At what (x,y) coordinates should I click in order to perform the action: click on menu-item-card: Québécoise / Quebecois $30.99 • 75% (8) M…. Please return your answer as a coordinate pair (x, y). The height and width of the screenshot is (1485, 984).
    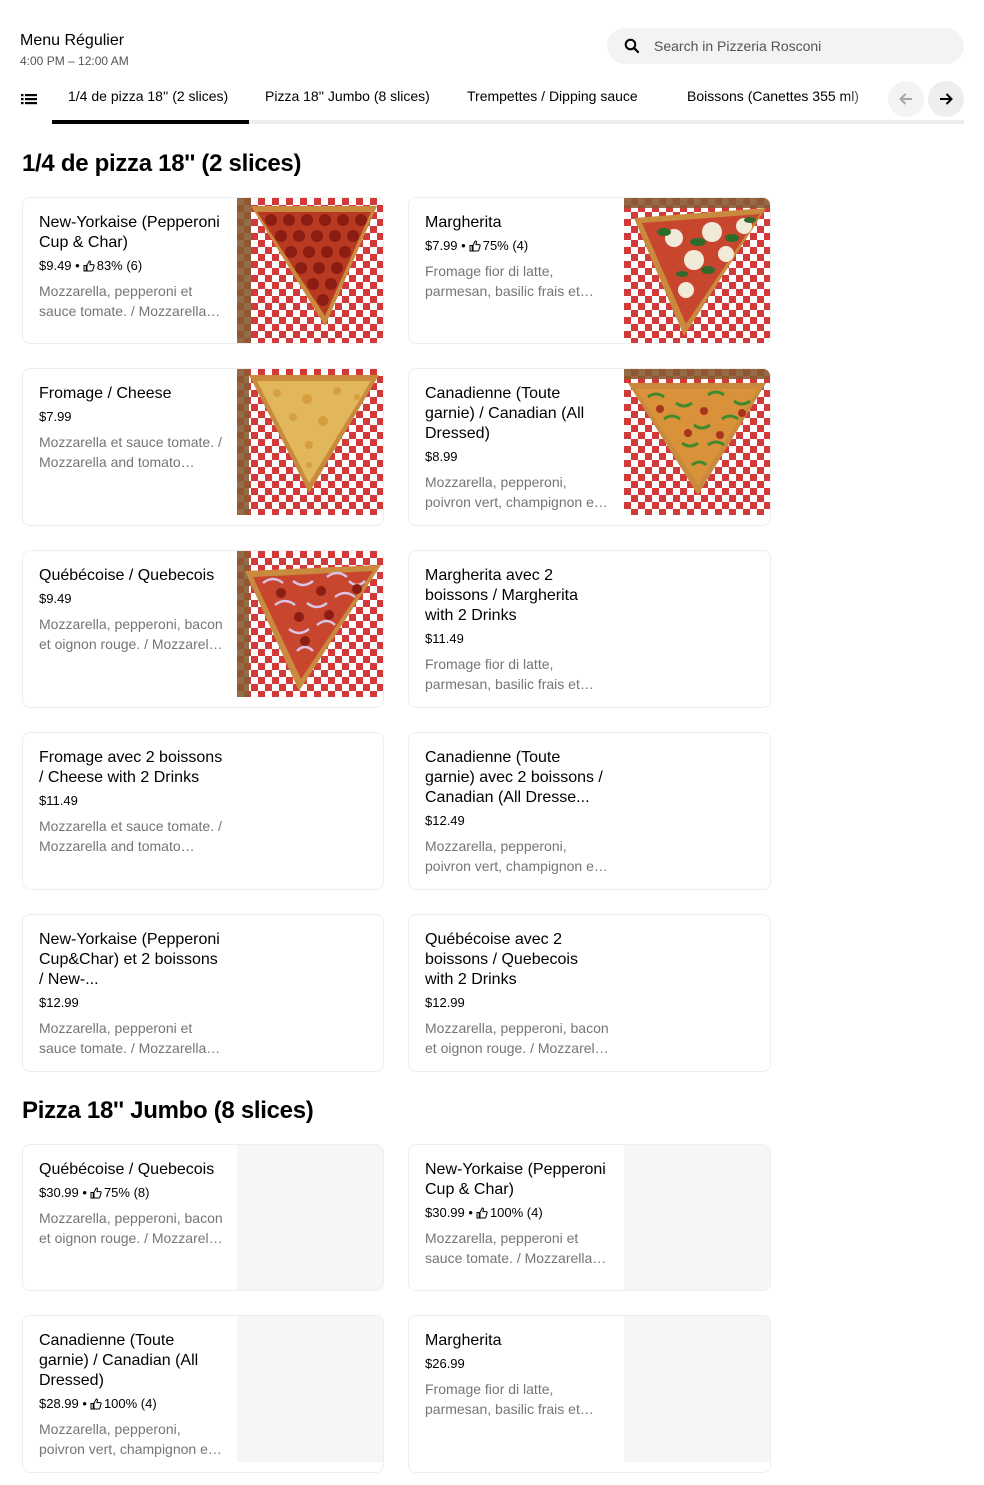
    Looking at the image, I should click on (203, 1217).